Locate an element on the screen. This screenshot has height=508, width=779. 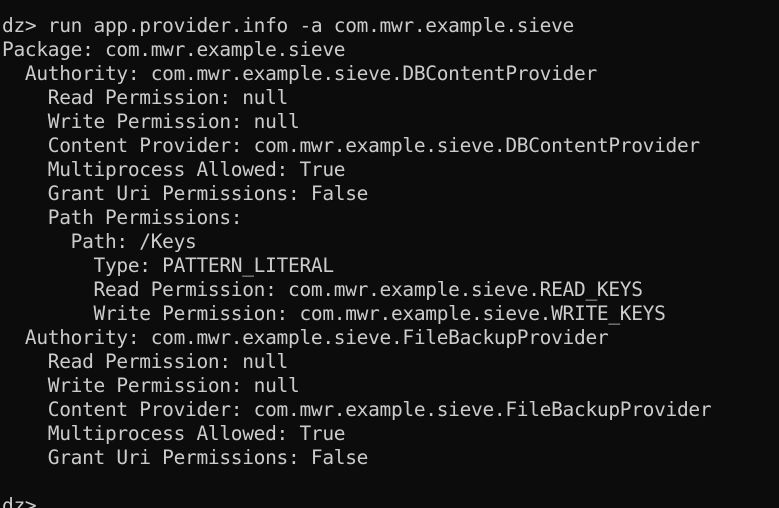
terminal-line-grant-uri-2: Grant Uri Permissions: False is located at coordinates (185, 457).